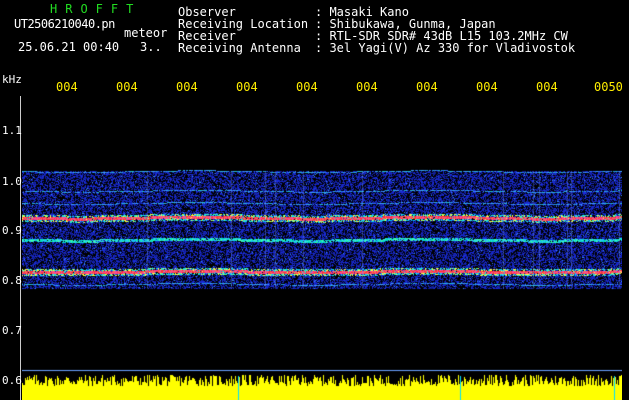 The width and height of the screenshot is (629, 400). What do you see at coordinates (69, 47) in the screenshot?
I see `datetime: 25.06.21 00:40` at bounding box center [69, 47].